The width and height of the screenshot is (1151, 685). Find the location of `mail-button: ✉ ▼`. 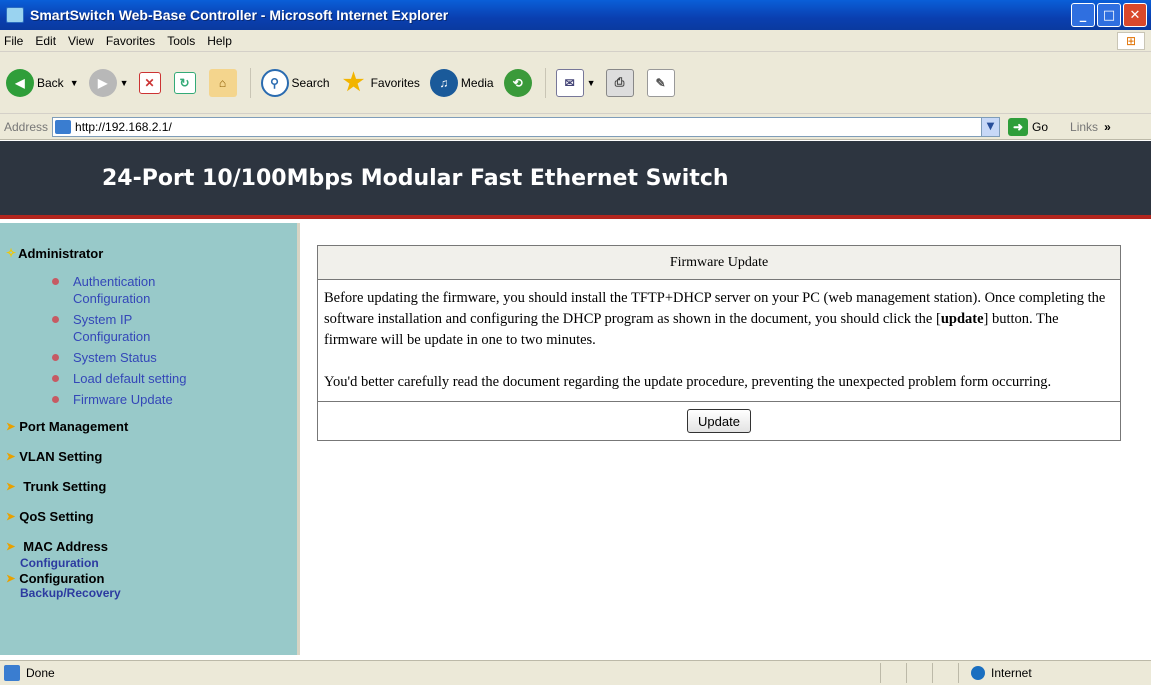

mail-button: ✉ ▼ is located at coordinates (575, 82).